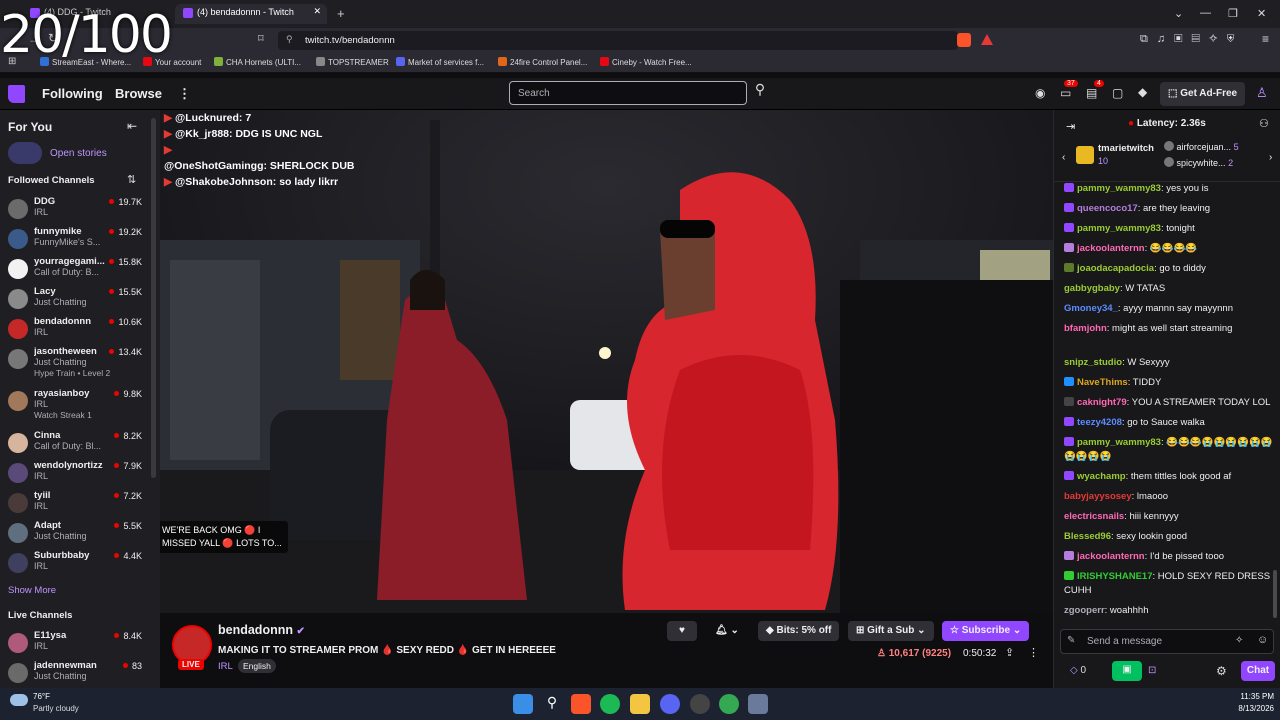 This screenshot has height=720, width=1280. What do you see at coordinates (80, 301) in the screenshot?
I see `sidebar-channel-item: Lacy Just Chatting 15.5K` at bounding box center [80, 301].